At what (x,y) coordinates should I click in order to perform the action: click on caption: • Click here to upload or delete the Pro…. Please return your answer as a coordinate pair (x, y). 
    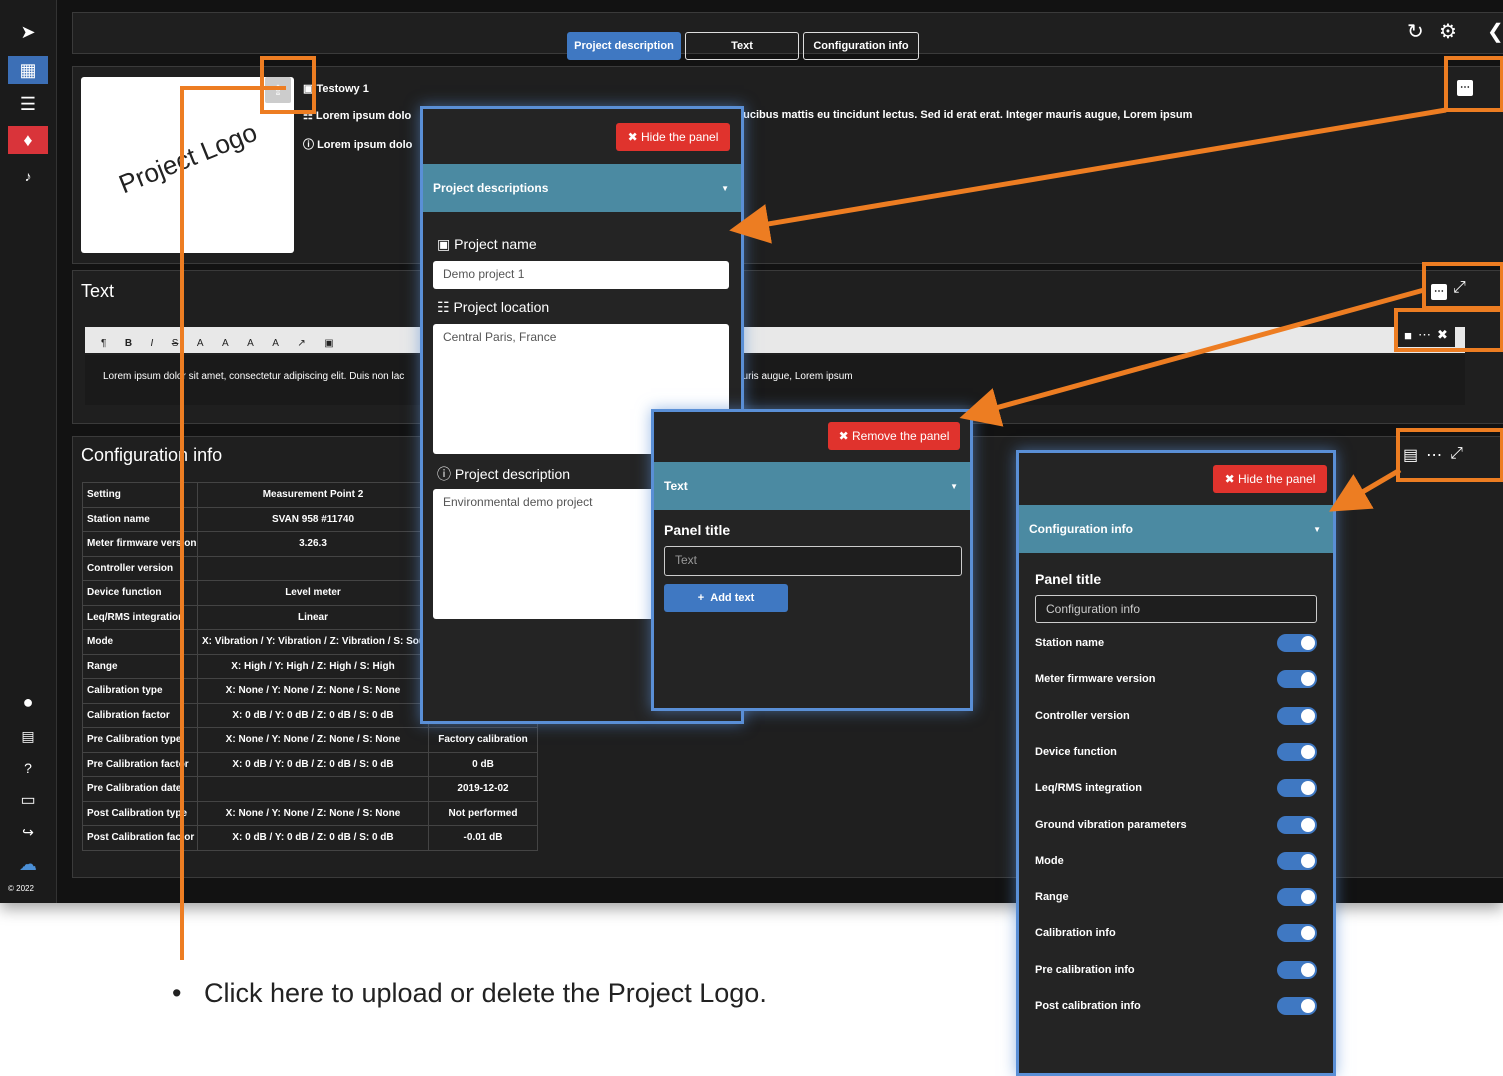
    Looking at the image, I should click on (469, 993).